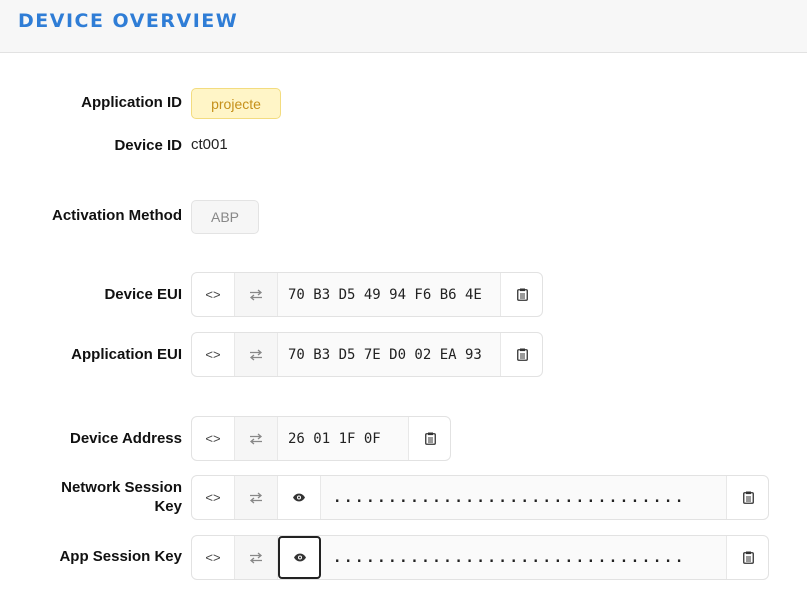  What do you see at coordinates (209, 144) in the screenshot?
I see `device-id-value: ct001` at bounding box center [209, 144].